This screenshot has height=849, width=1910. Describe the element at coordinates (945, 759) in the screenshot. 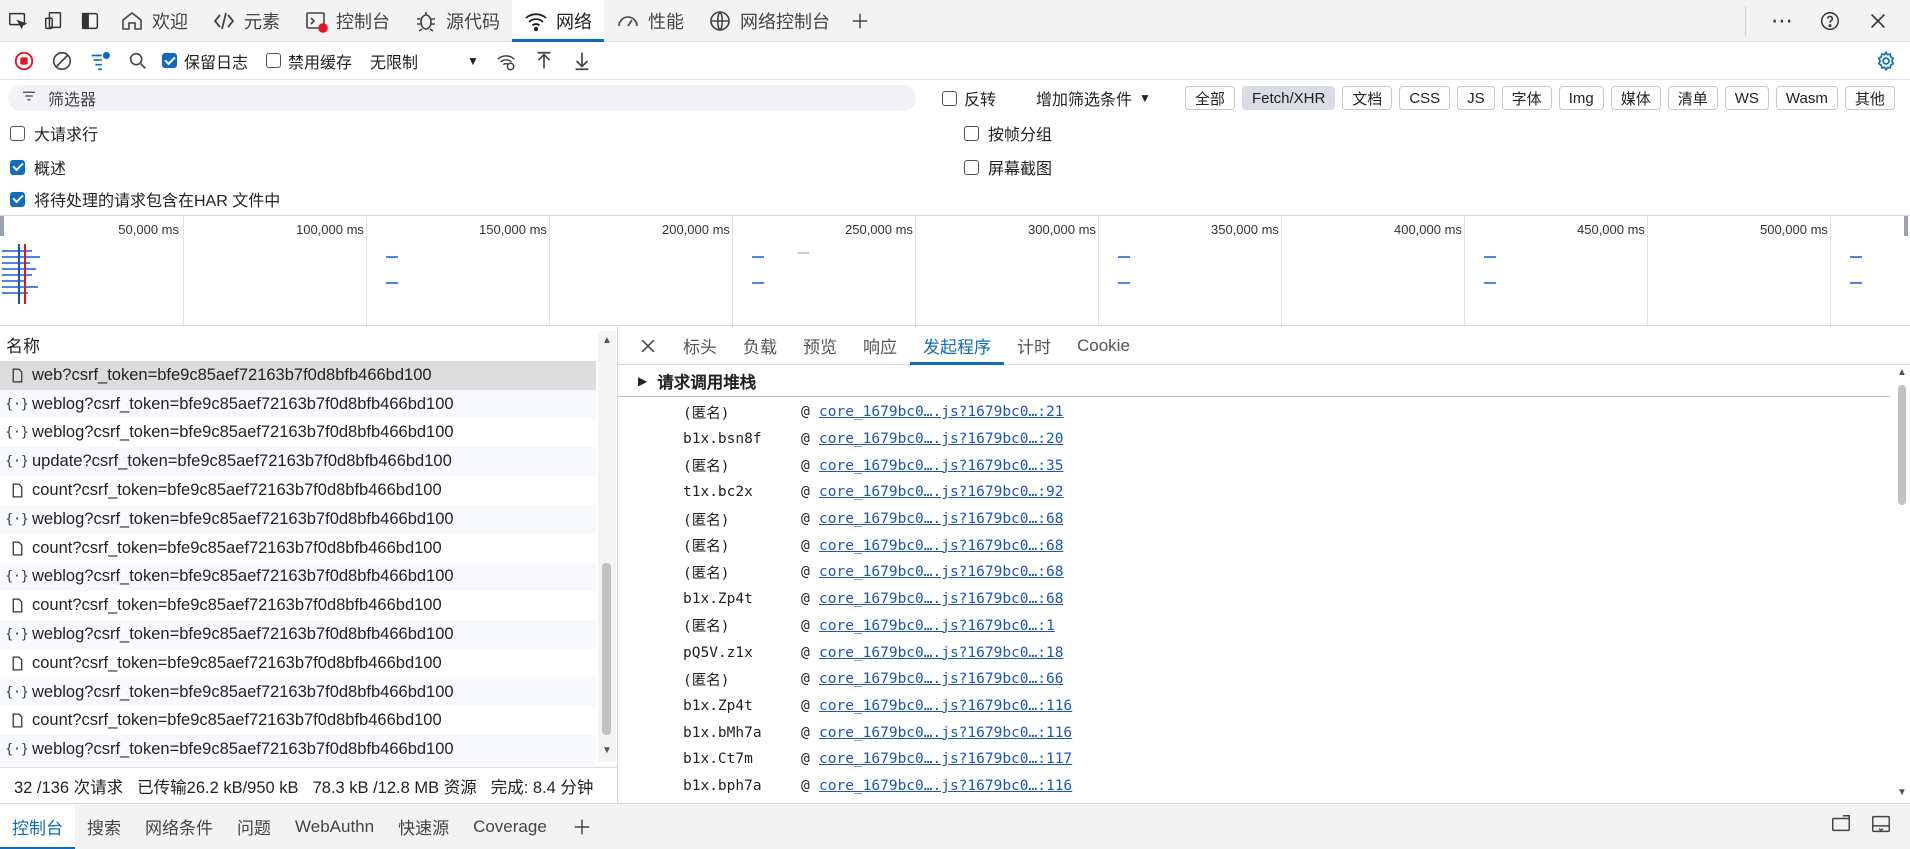

I see `source-link: core_1679bc0….js?1679bc0…:117` at that location.